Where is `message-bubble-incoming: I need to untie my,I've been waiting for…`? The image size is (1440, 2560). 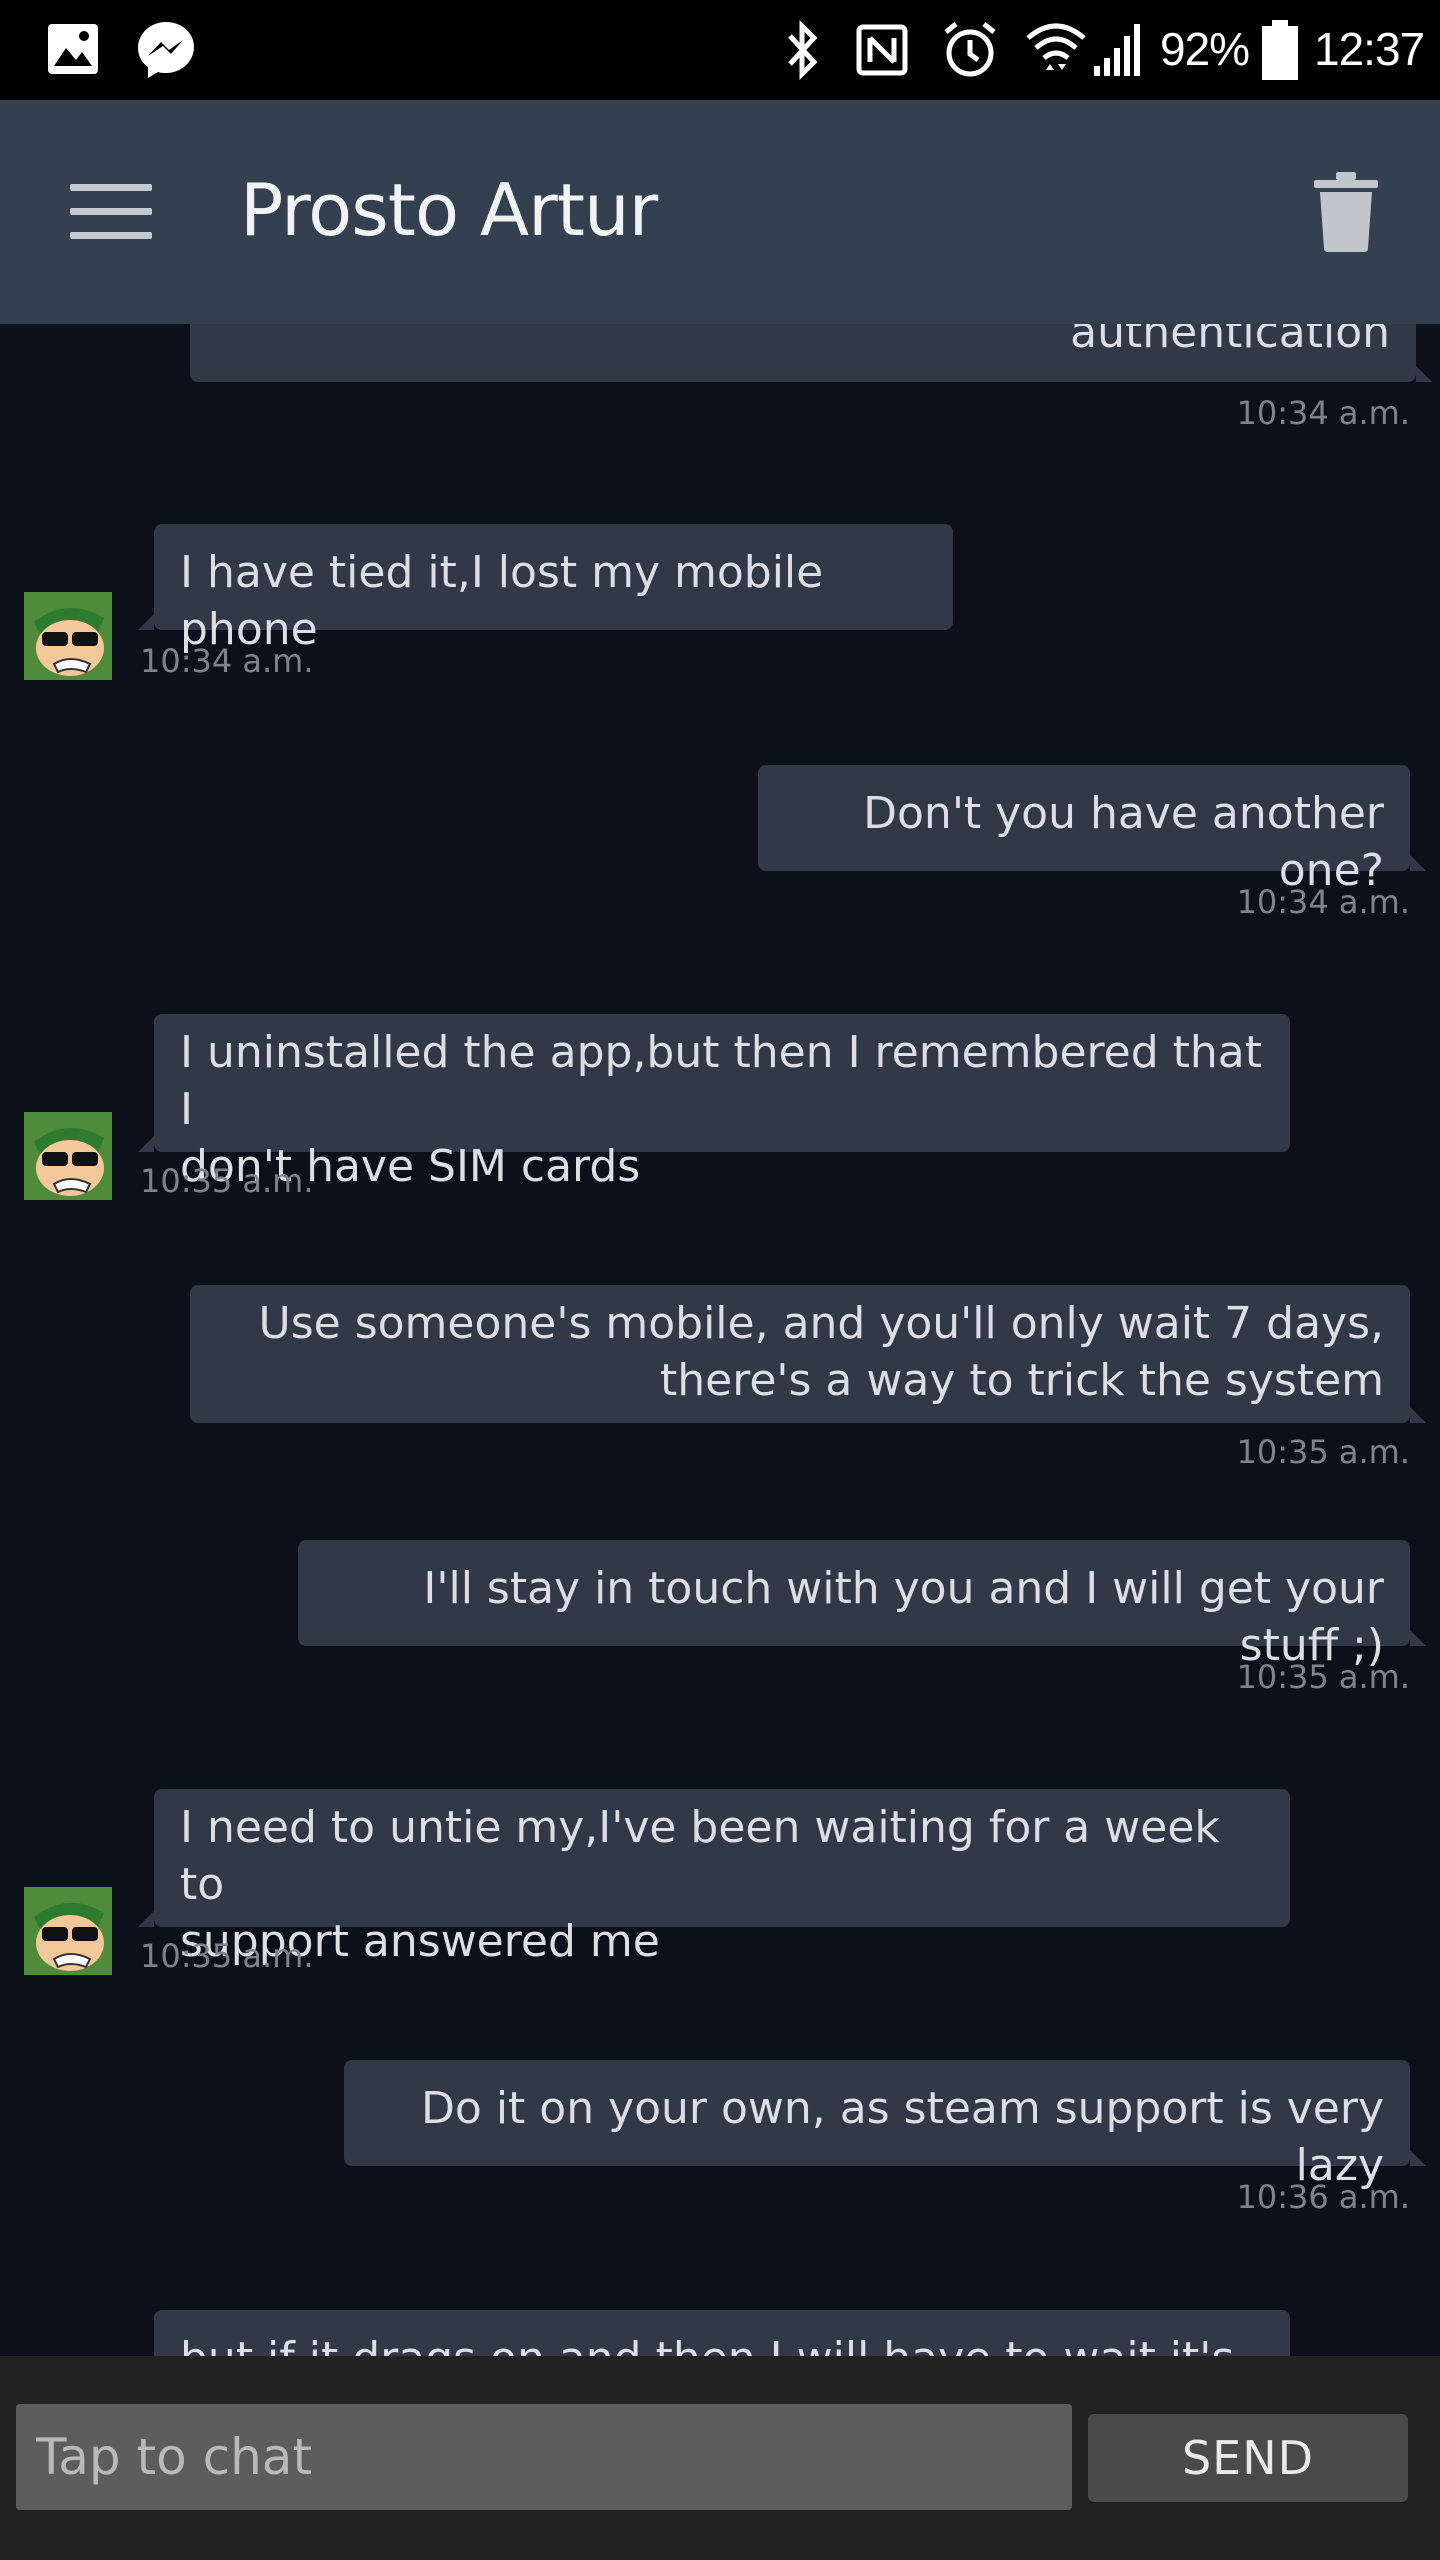 message-bubble-incoming: I need to untie my,I've been waiting for… is located at coordinates (714, 1878).